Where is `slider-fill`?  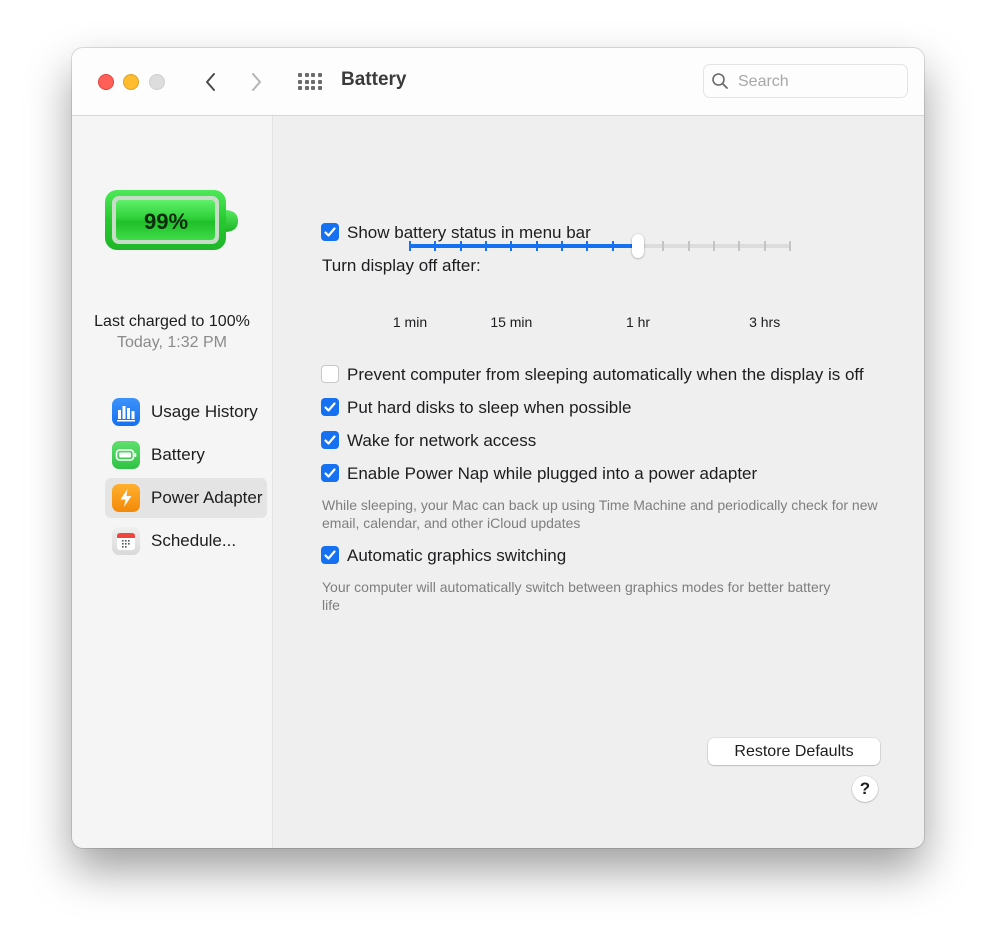 slider-fill is located at coordinates (524, 246).